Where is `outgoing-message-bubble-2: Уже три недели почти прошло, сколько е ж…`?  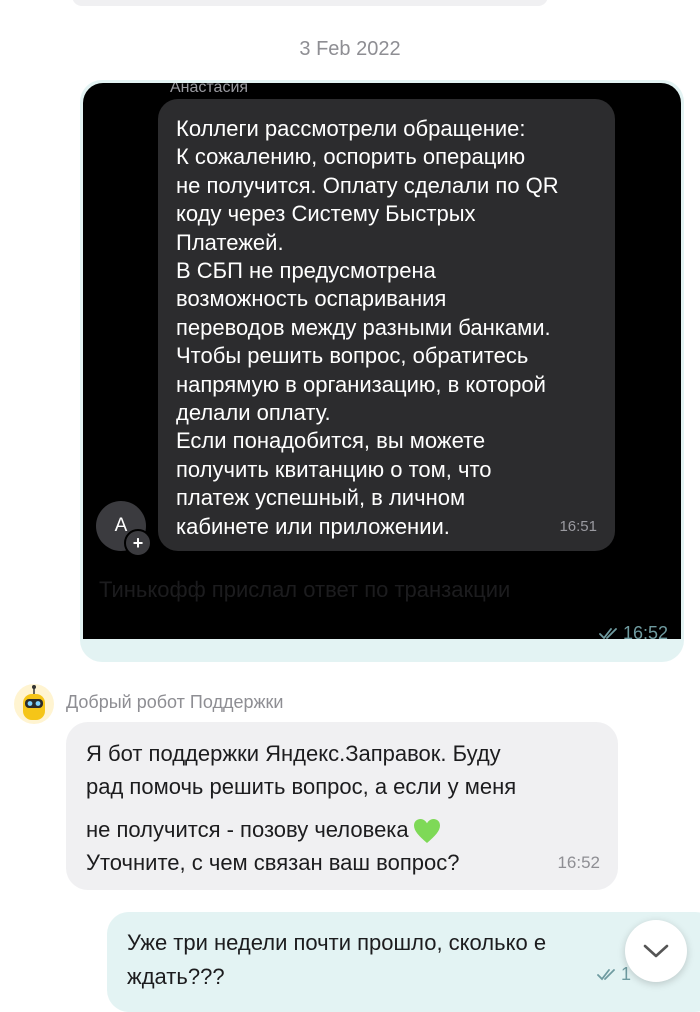 outgoing-message-bubble-2: Уже три недели почти прошло, сколько е ж… is located at coordinates (403, 962).